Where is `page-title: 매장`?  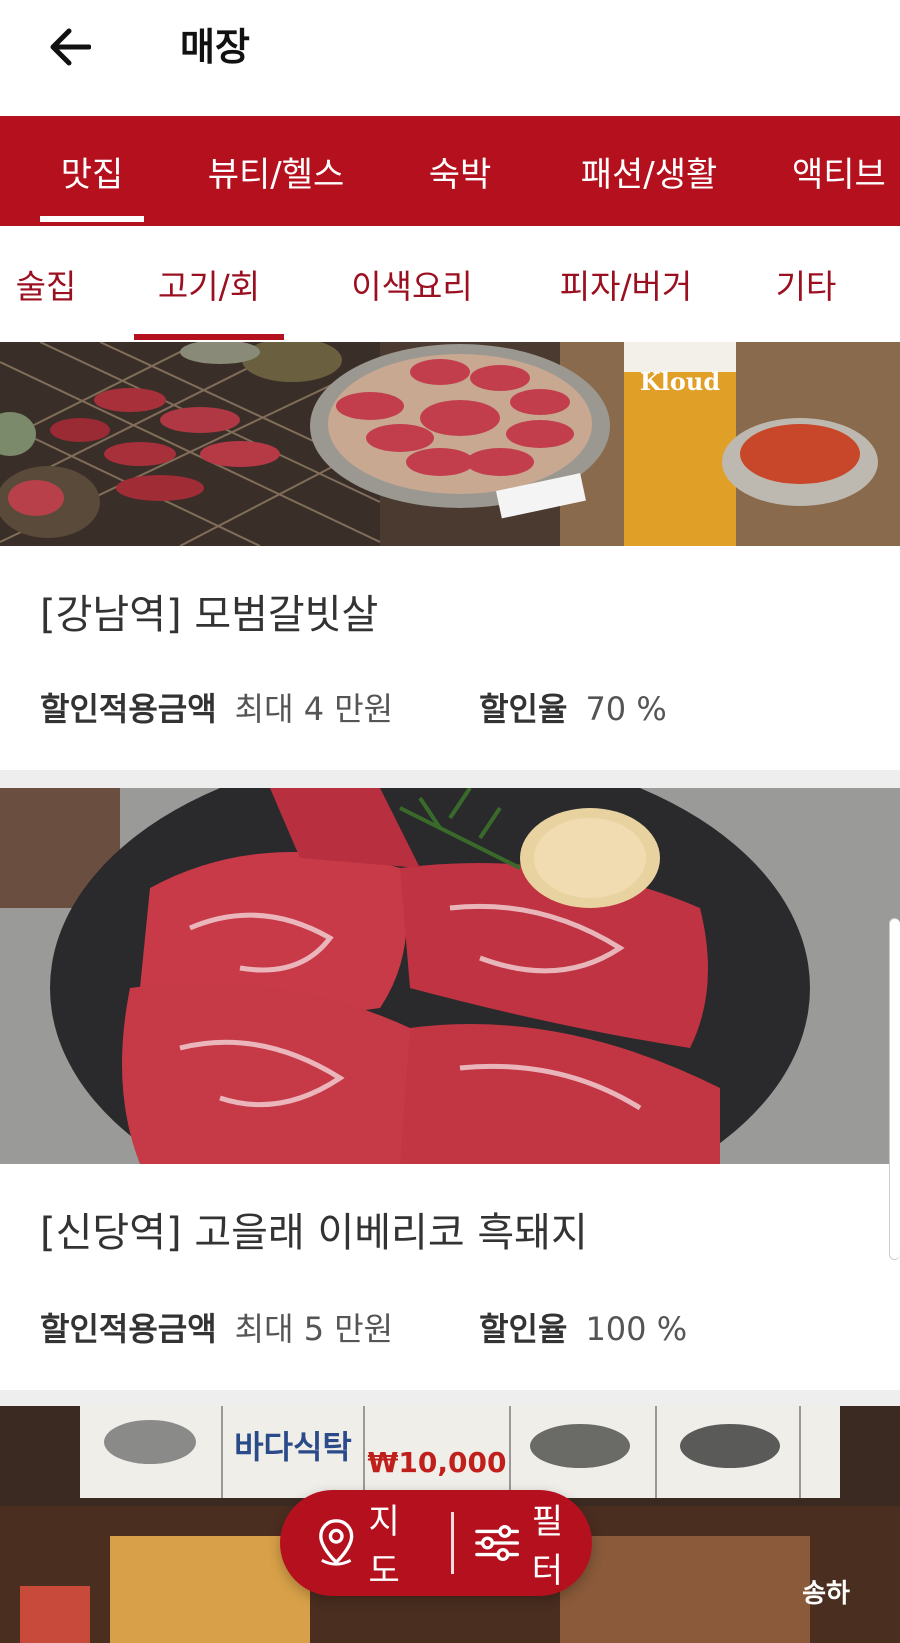 page-title: 매장 is located at coordinates (215, 47).